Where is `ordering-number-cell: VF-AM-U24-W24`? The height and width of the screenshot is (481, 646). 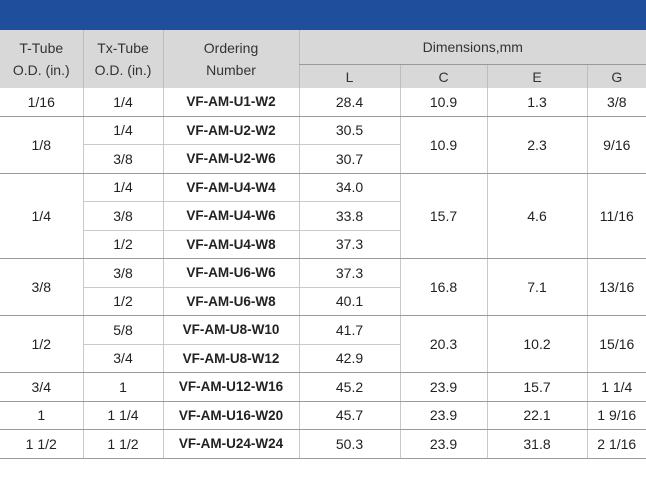 ordering-number-cell: VF-AM-U24-W24 is located at coordinates (230, 444).